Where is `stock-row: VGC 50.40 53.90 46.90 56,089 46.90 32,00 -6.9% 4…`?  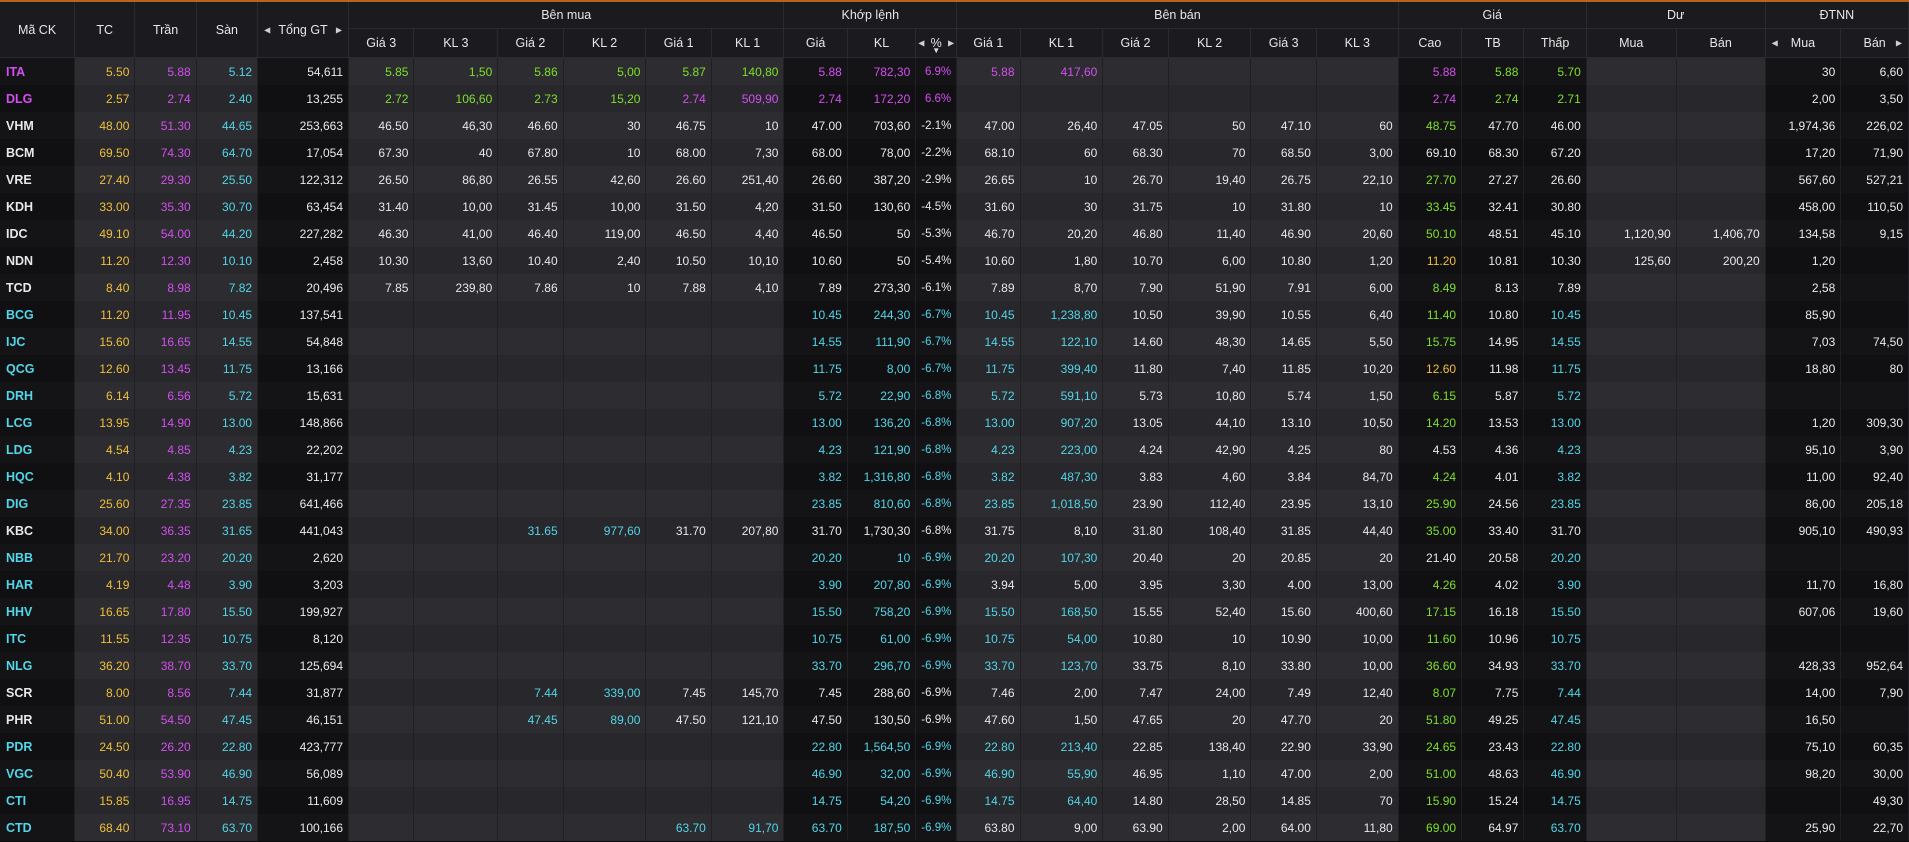 stock-row: VGC 50.40 53.90 46.90 56,089 46.90 32,00 -6.9% 4… is located at coordinates (954, 773).